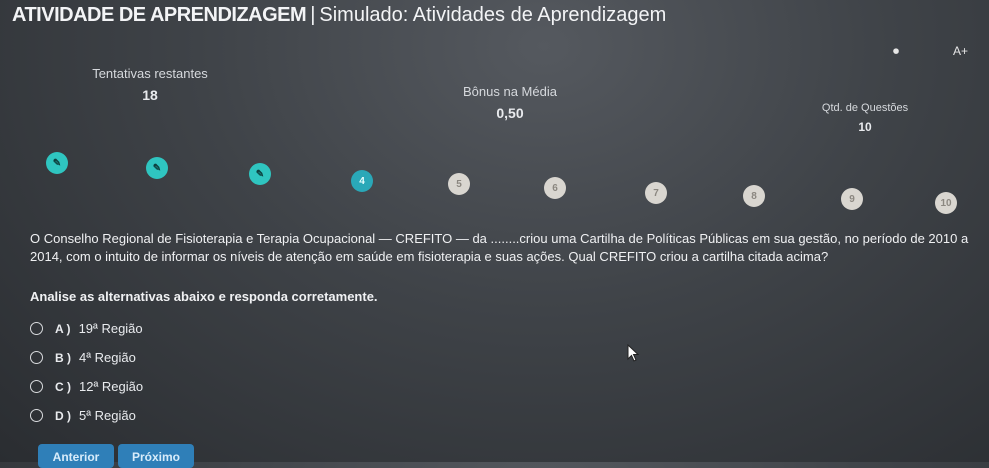 The width and height of the screenshot is (989, 468). I want to click on option-a: A ) 19ª Região, so click(86, 328).